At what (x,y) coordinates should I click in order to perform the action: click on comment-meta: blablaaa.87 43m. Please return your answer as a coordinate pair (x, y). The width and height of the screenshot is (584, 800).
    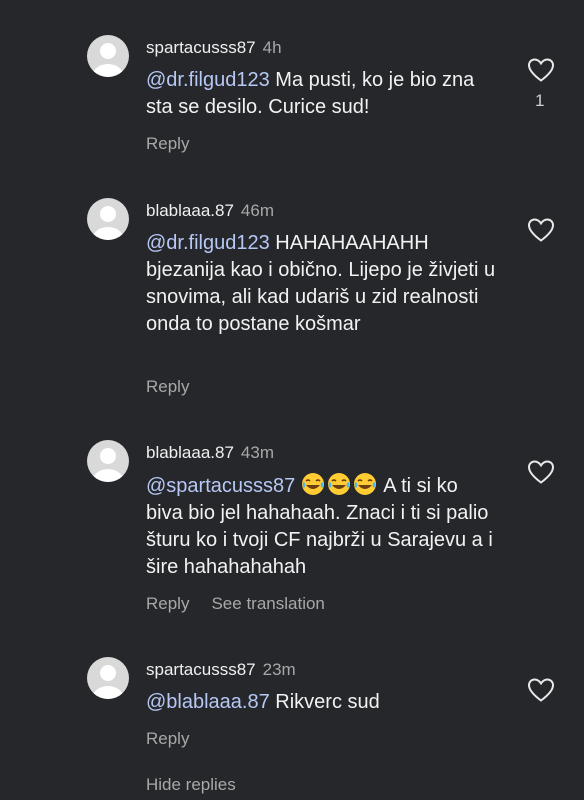
    Looking at the image, I should click on (210, 453).